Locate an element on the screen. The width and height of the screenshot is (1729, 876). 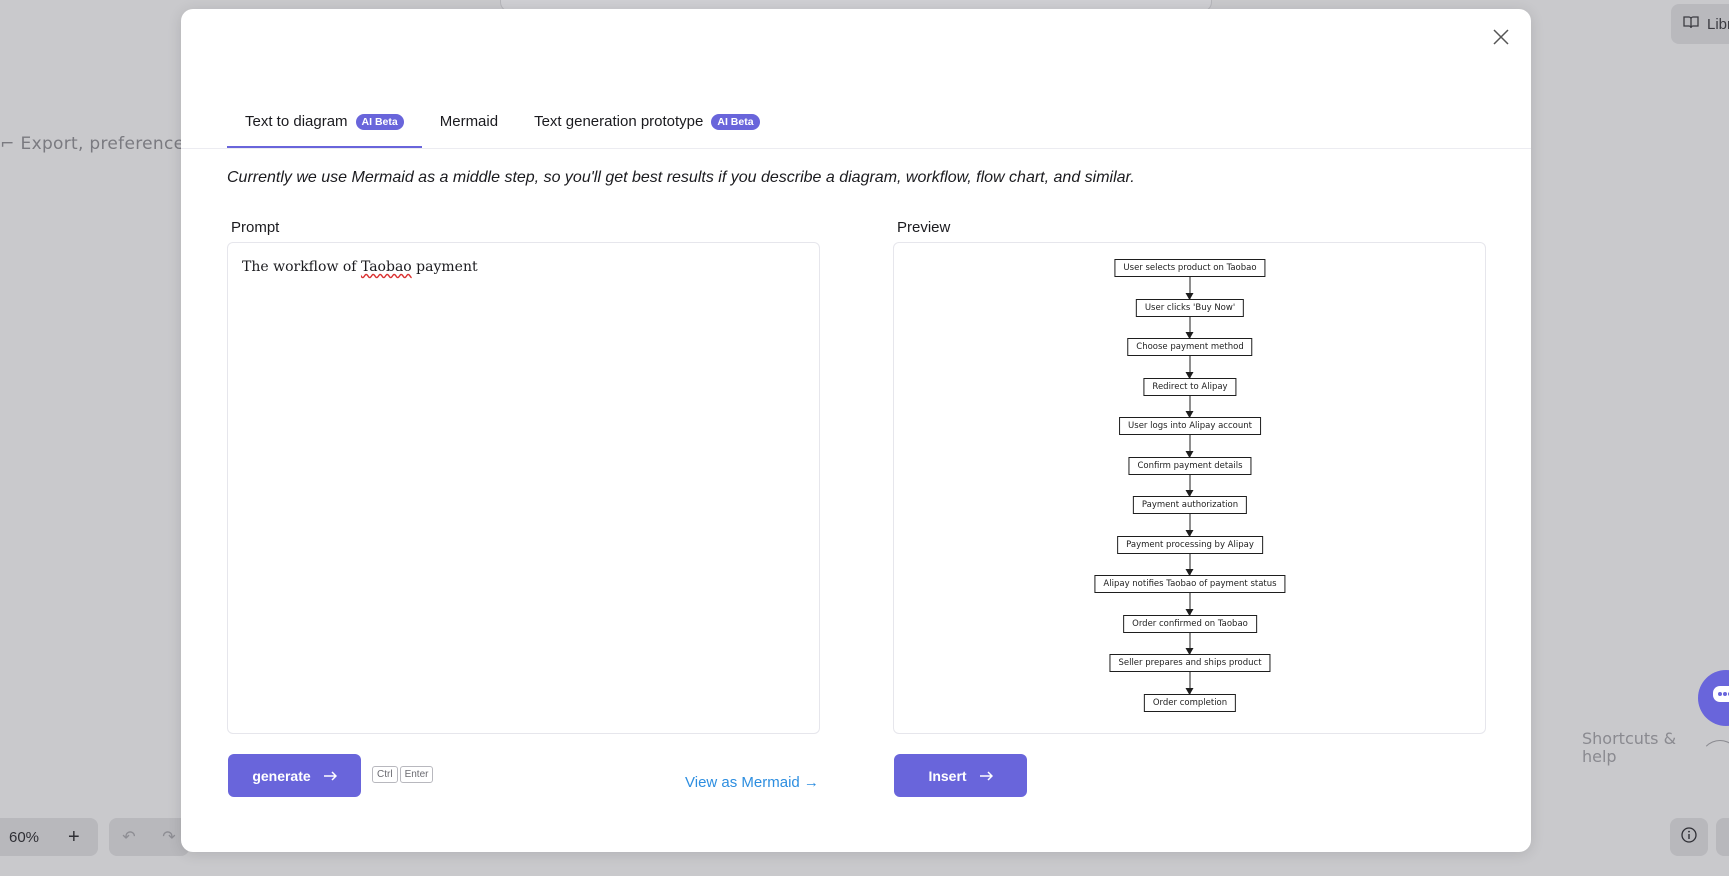
tab-text-to-diagram: Text to diagram AI Beta is located at coordinates (324, 121).